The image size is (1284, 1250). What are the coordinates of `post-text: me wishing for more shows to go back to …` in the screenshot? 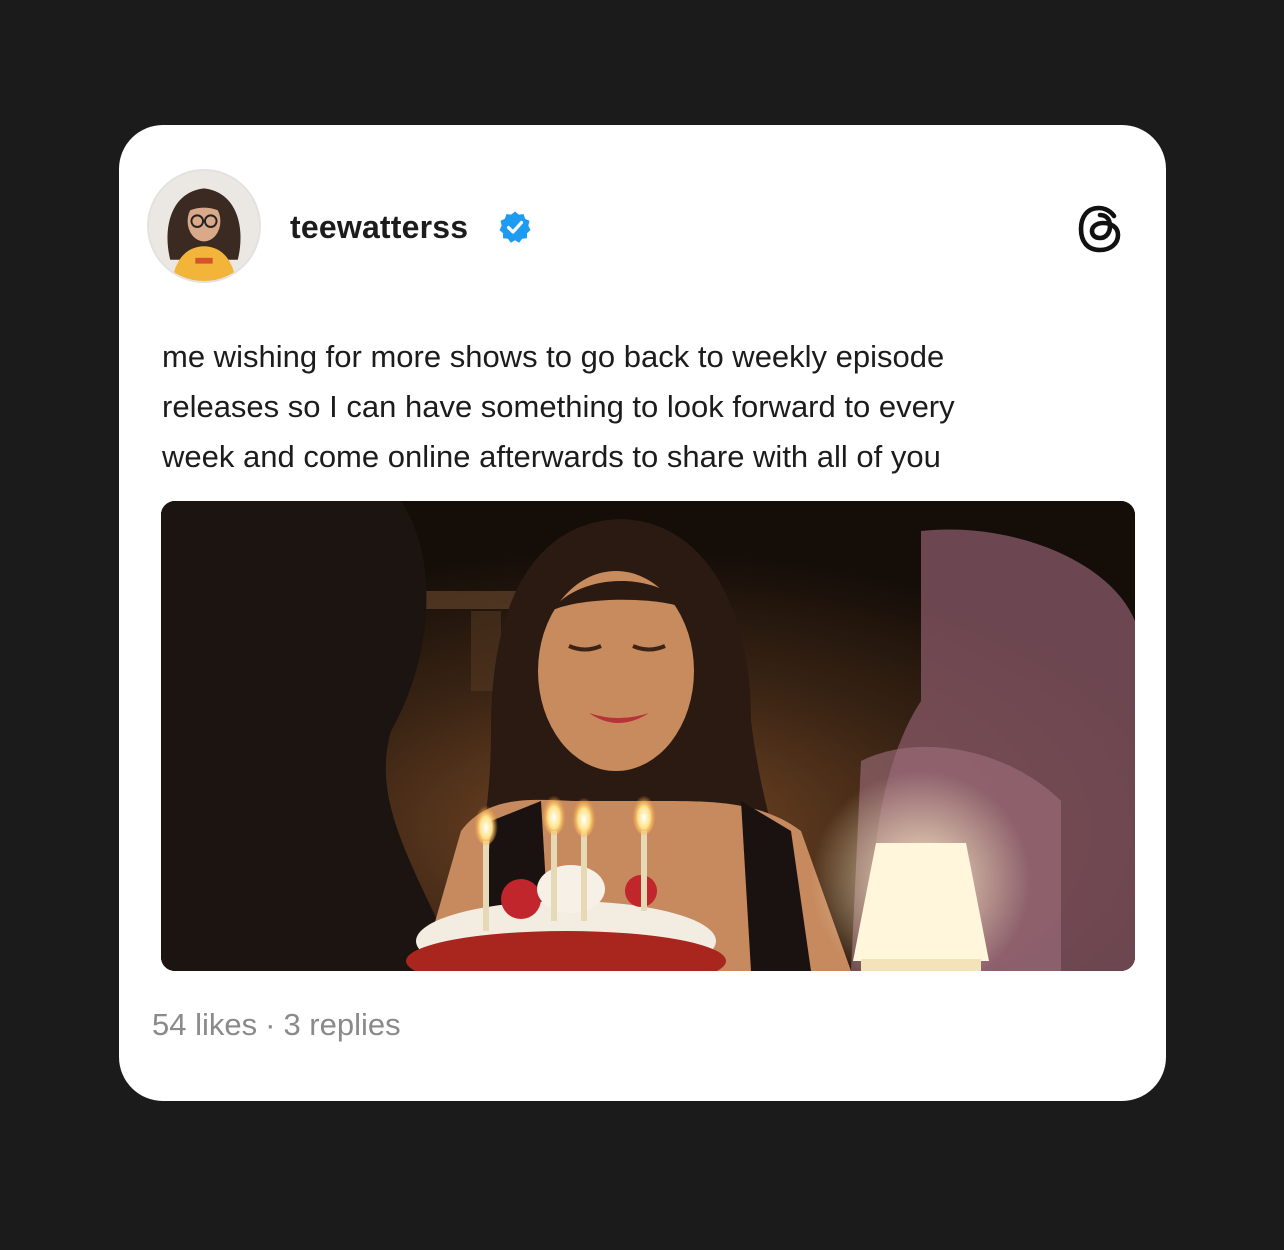 It's located at (558, 406).